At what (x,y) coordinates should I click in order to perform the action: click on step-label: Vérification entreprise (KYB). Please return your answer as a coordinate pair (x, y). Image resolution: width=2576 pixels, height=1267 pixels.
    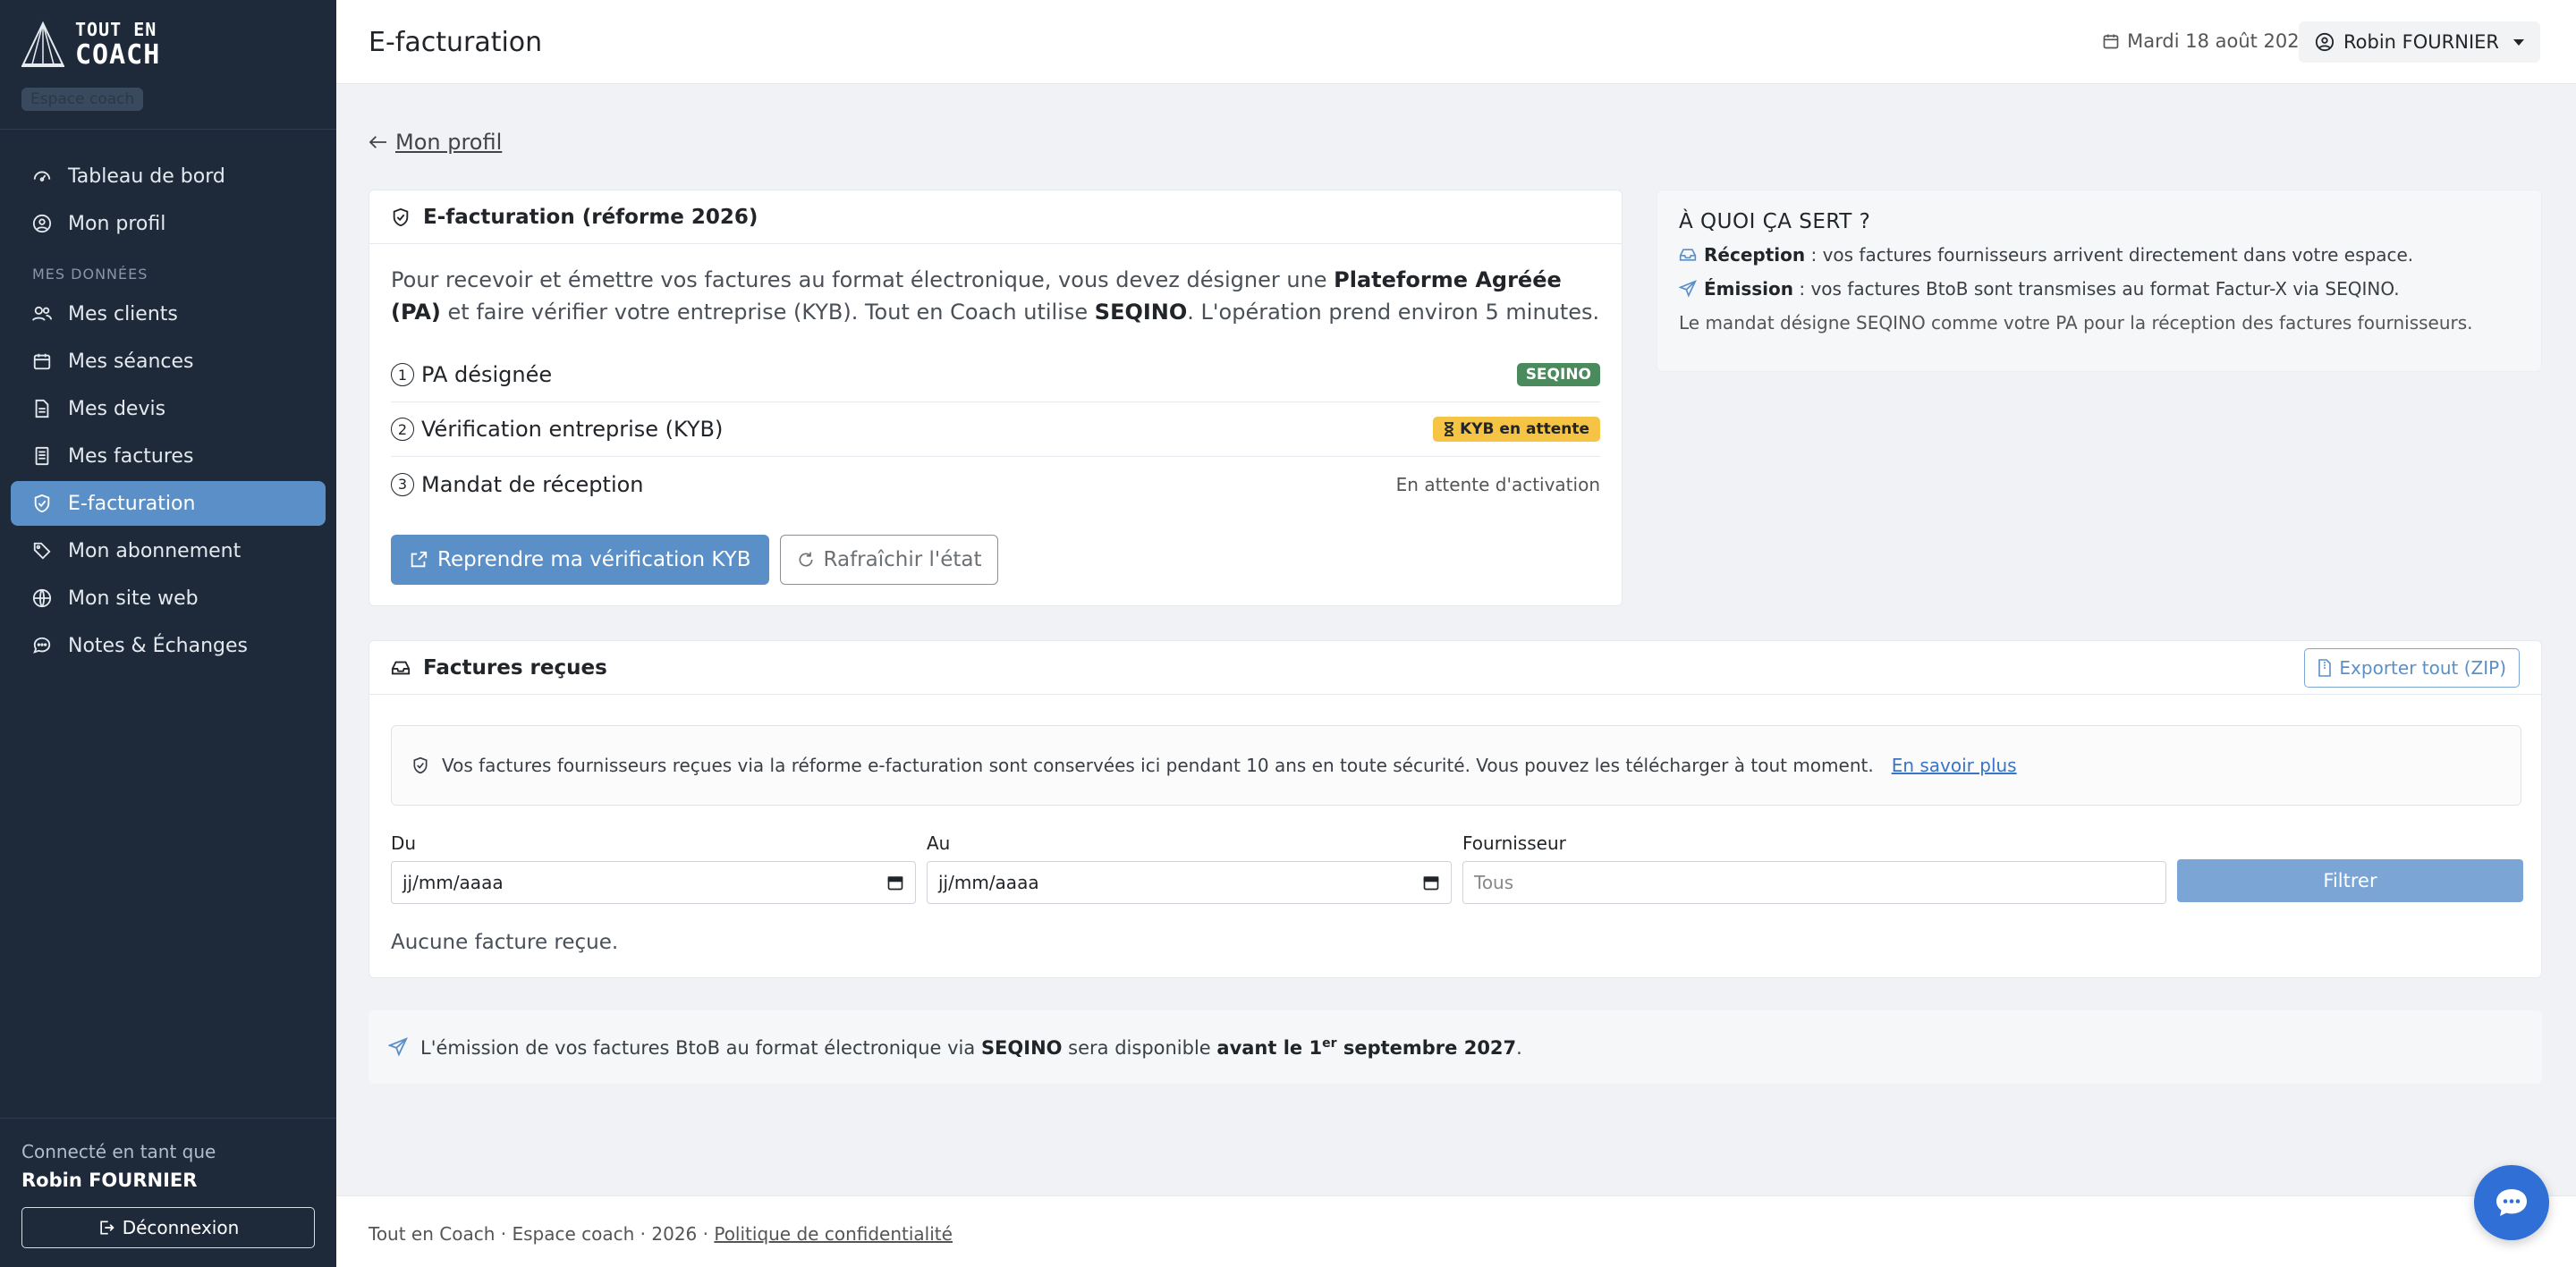
    Looking at the image, I should click on (572, 429).